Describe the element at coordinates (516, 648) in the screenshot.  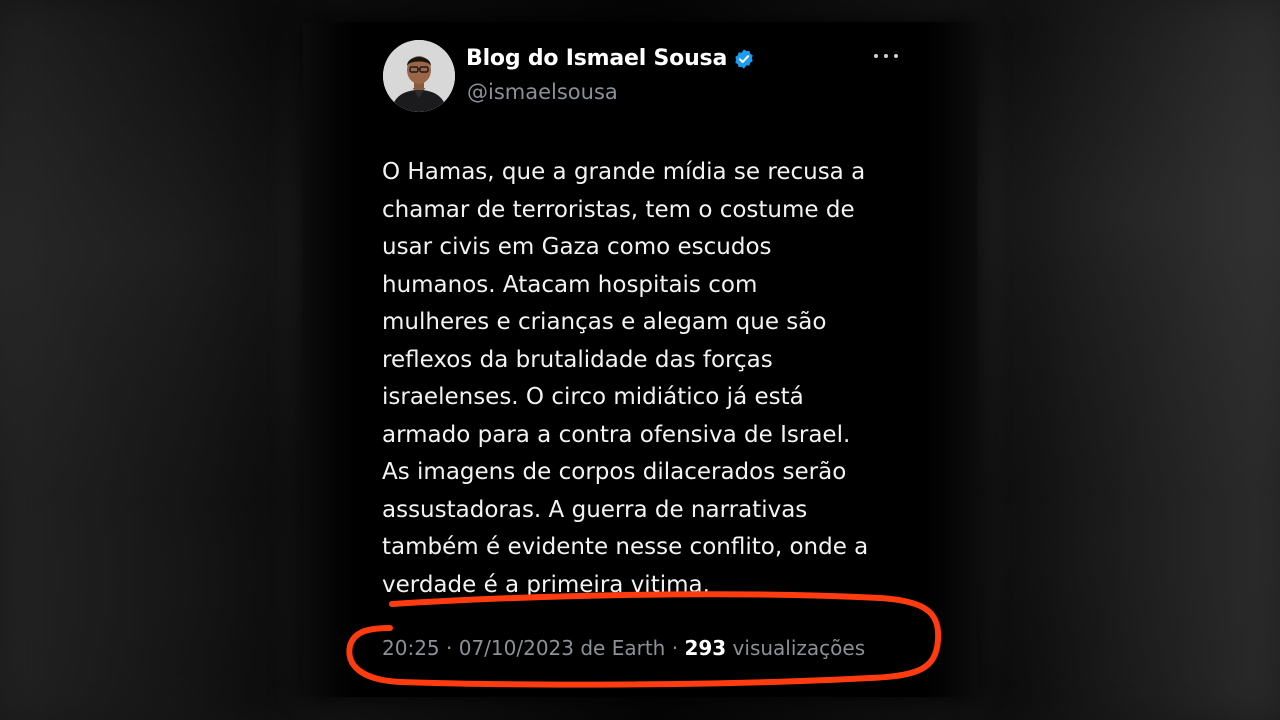
I see `tweet-date: 07/10/2023` at that location.